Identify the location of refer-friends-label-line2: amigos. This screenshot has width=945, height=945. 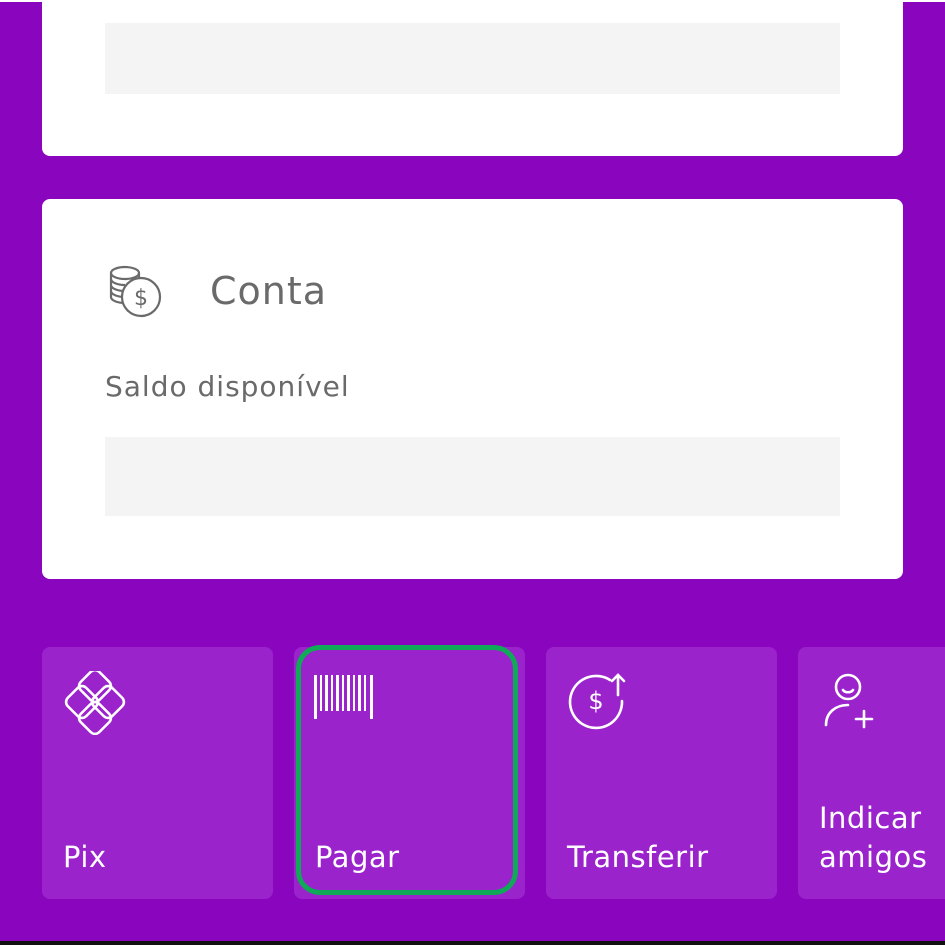
(873, 857).